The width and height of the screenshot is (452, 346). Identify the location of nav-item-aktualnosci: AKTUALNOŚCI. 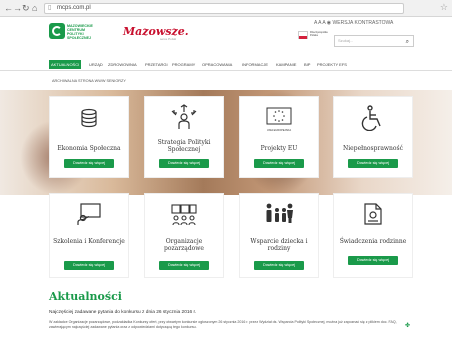
(65, 64).